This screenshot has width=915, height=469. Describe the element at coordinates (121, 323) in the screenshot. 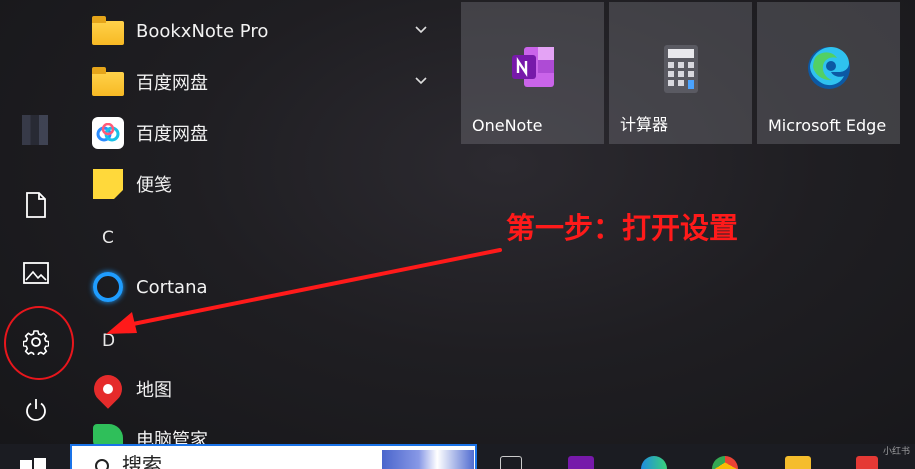

I see `arrowhead` at that location.